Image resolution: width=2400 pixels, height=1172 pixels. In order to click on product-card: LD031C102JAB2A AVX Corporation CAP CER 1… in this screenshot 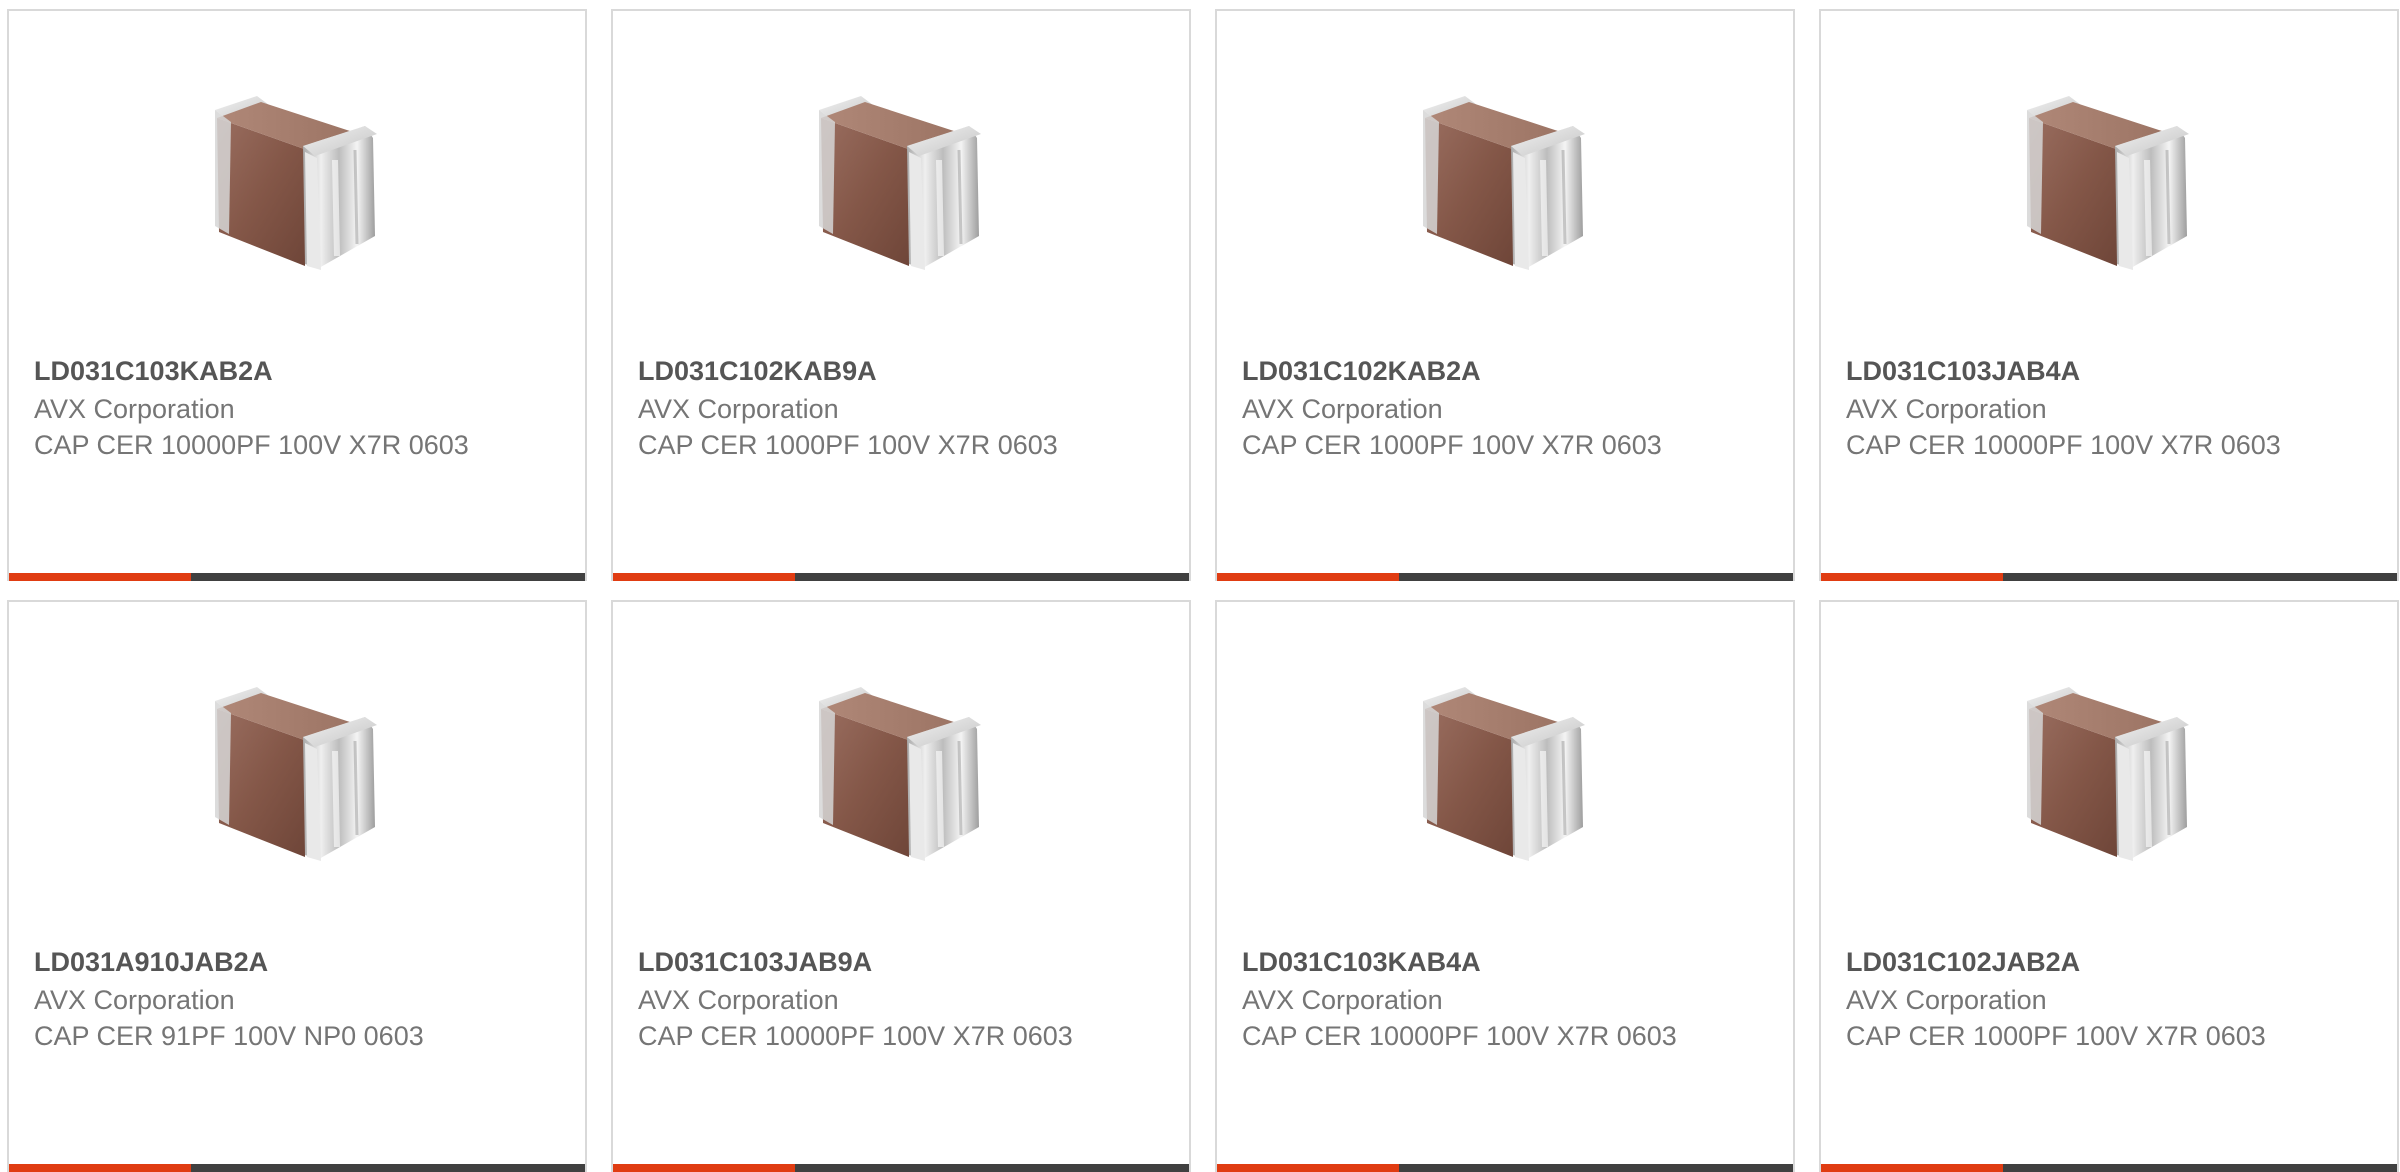, I will do `click(2109, 886)`.